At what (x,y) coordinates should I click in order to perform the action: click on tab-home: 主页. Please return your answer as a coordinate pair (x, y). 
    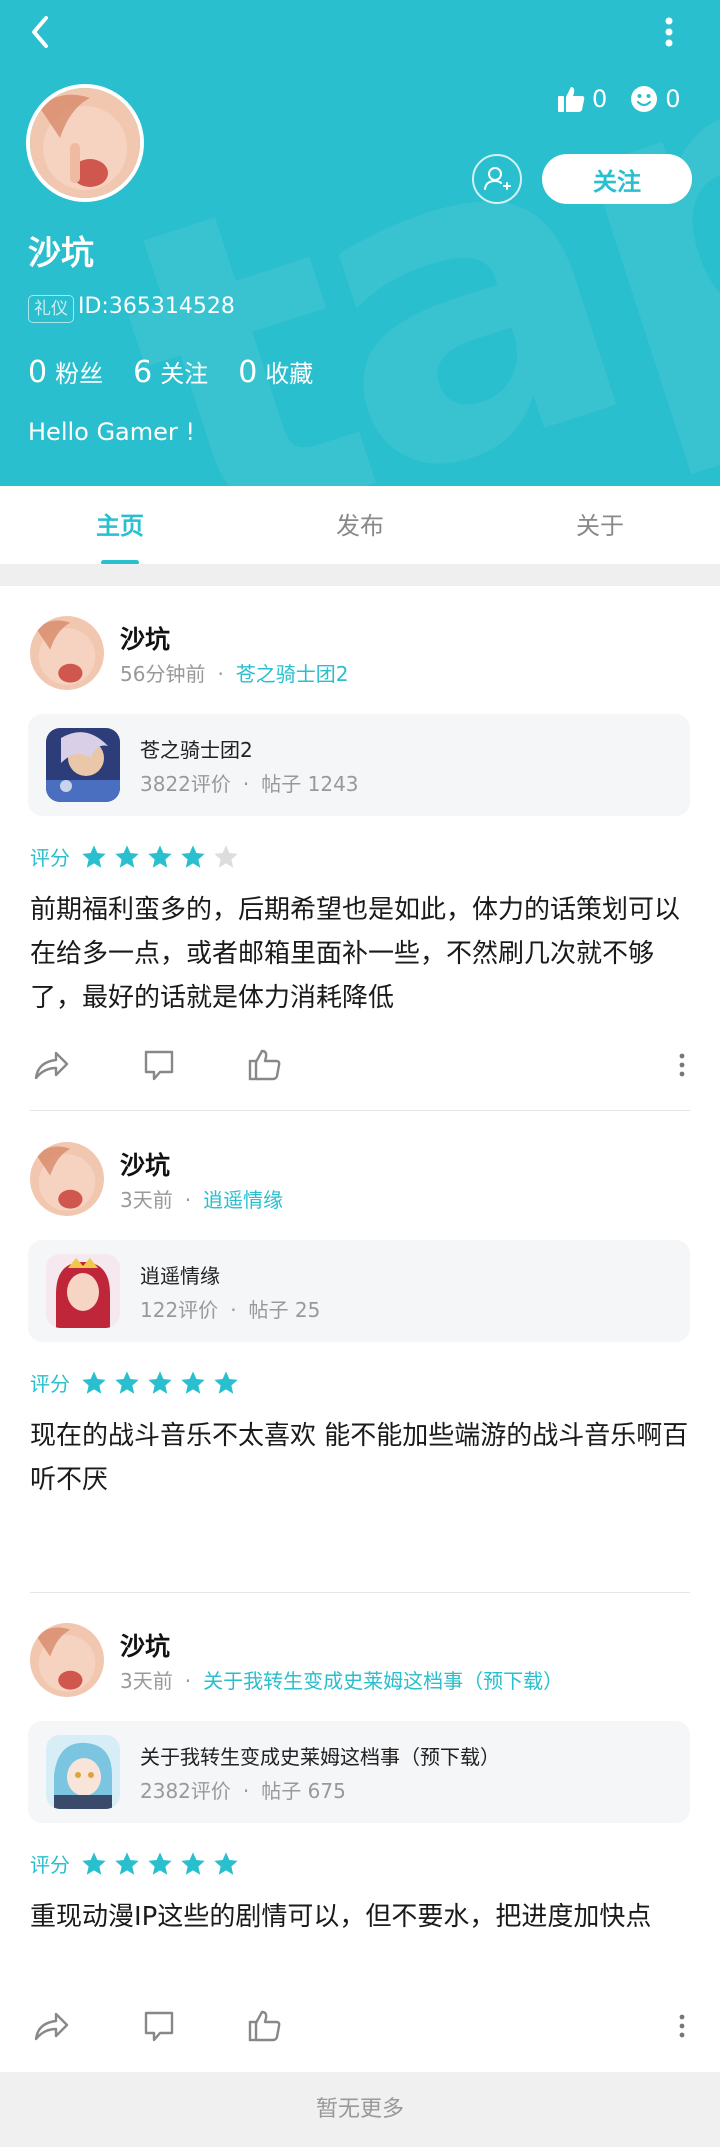
    Looking at the image, I should click on (120, 525).